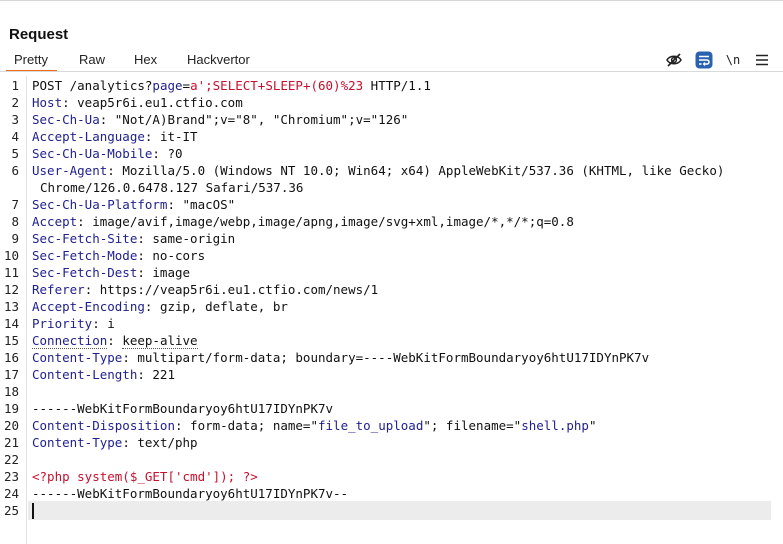 This screenshot has height=544, width=783. What do you see at coordinates (11, 442) in the screenshot?
I see `line-number: 21` at bounding box center [11, 442].